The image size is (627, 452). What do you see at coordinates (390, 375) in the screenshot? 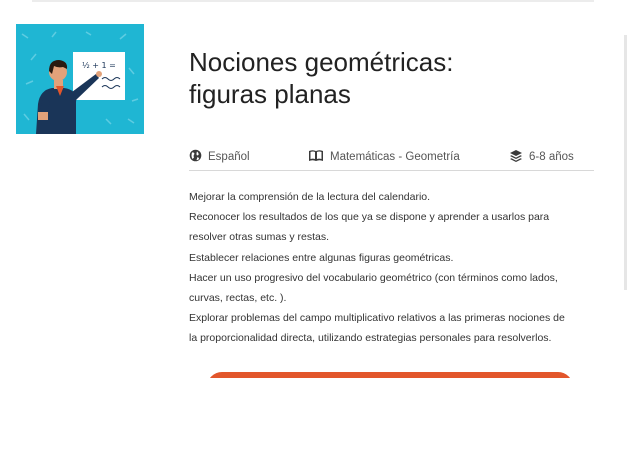
I see `course-action-button` at bounding box center [390, 375].